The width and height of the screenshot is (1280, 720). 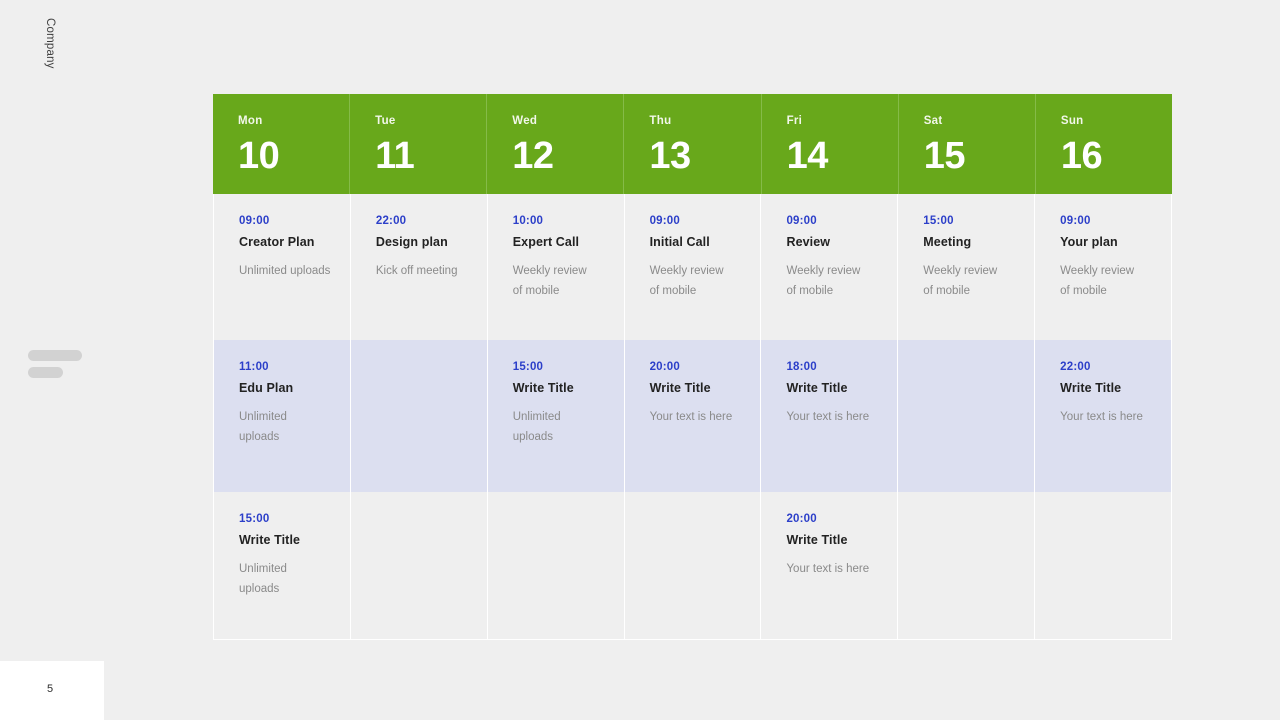 I want to click on calendar-event-cell: 10:00 Expert Call Weekly review of mobile, so click(x=556, y=267).